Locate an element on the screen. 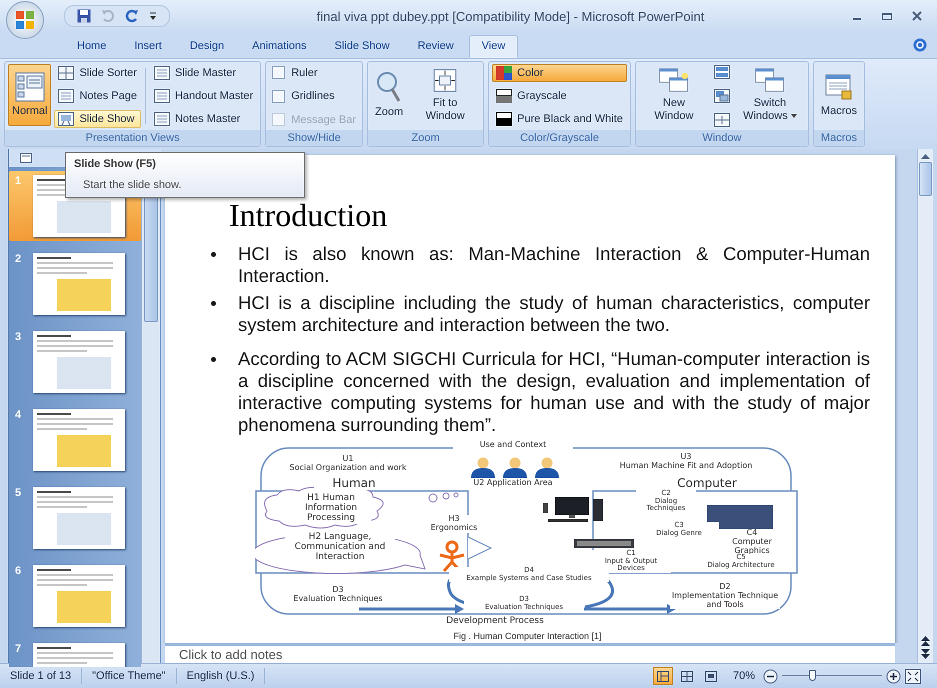  help-icon is located at coordinates (920, 45).